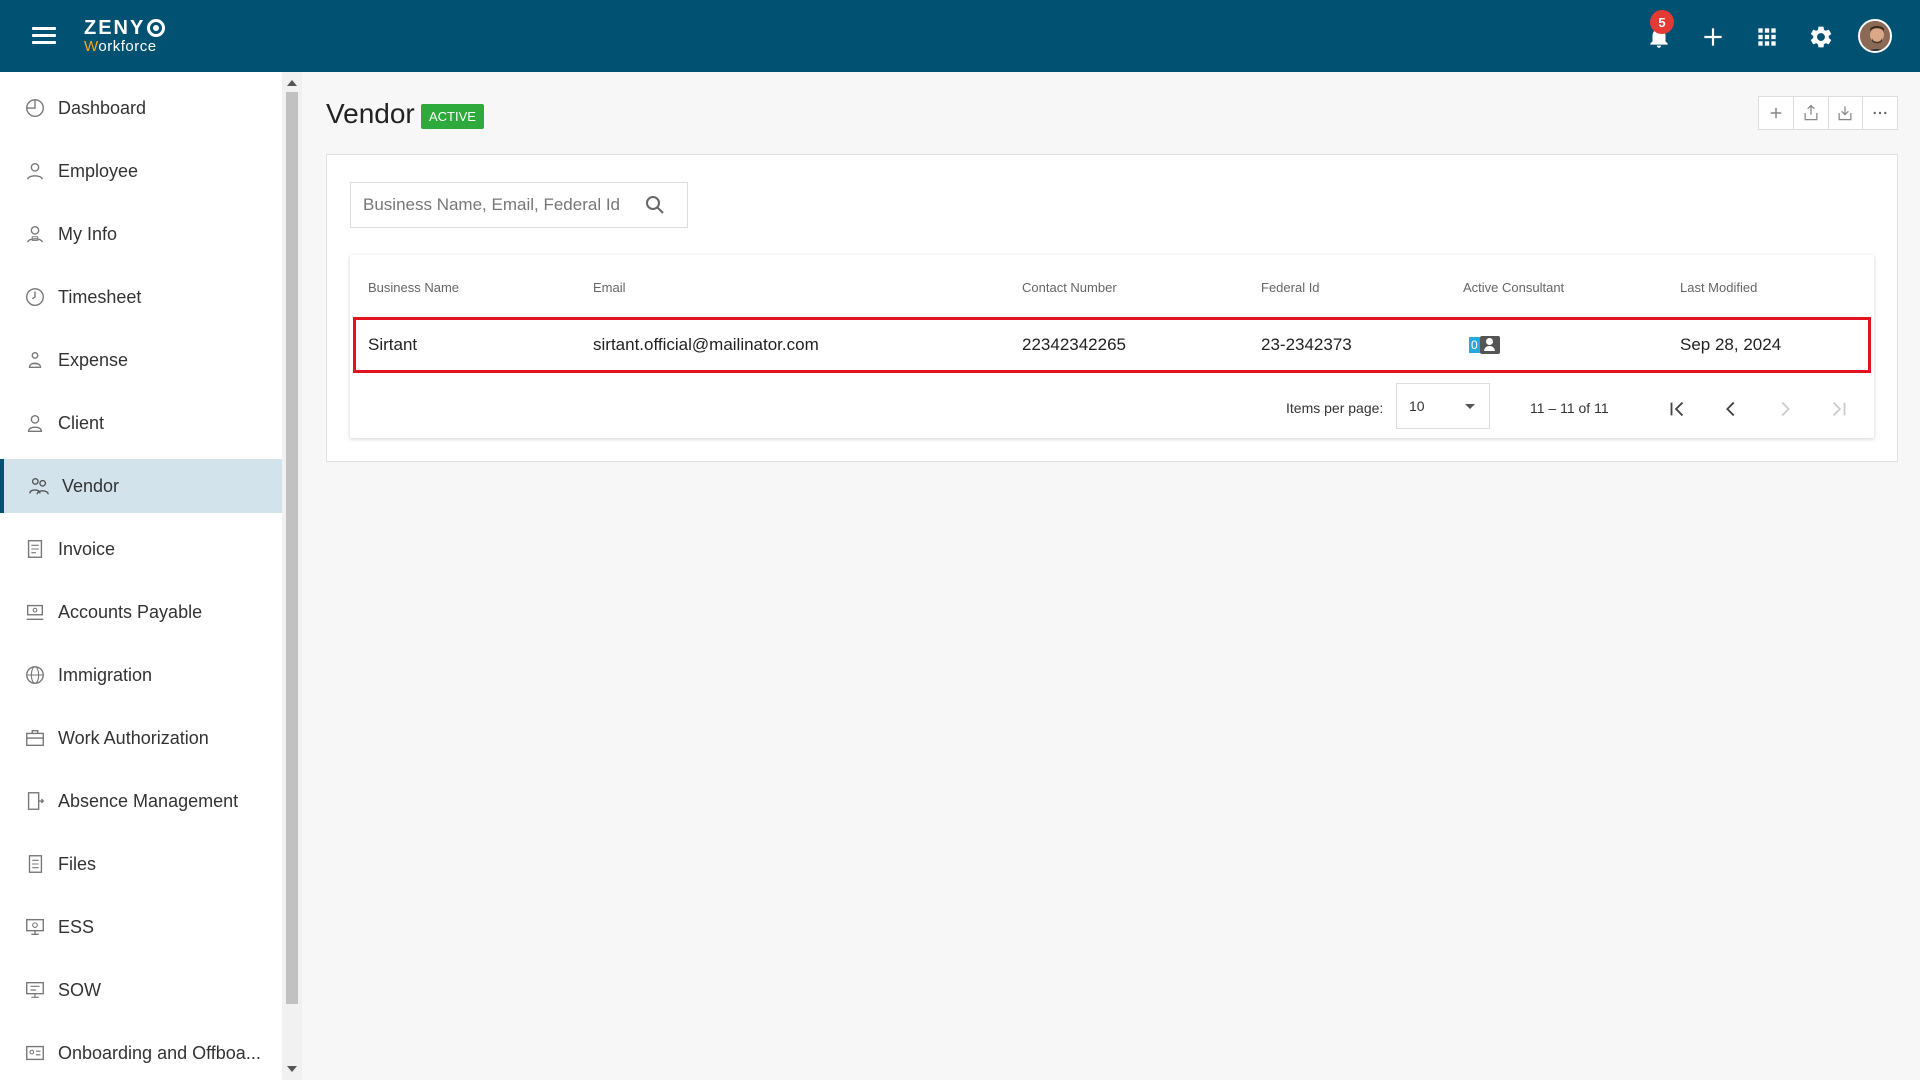 The height and width of the screenshot is (1080, 1920). Describe the element at coordinates (79, 989) in the screenshot. I see `sidebar-item-label: SOW` at that location.